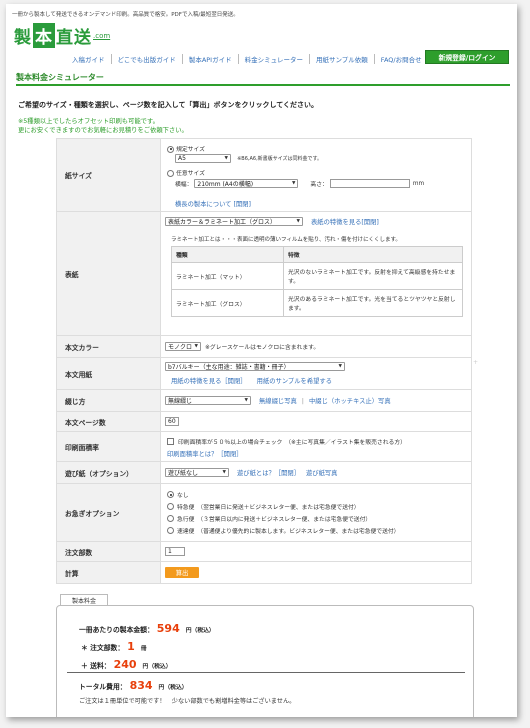 This screenshot has width=530, height=728. What do you see at coordinates (255, 366) in the screenshot?
I see `body-paper-select: b7バルキー（主な用途：雑誌・書籍・冊子） ▼` at bounding box center [255, 366].